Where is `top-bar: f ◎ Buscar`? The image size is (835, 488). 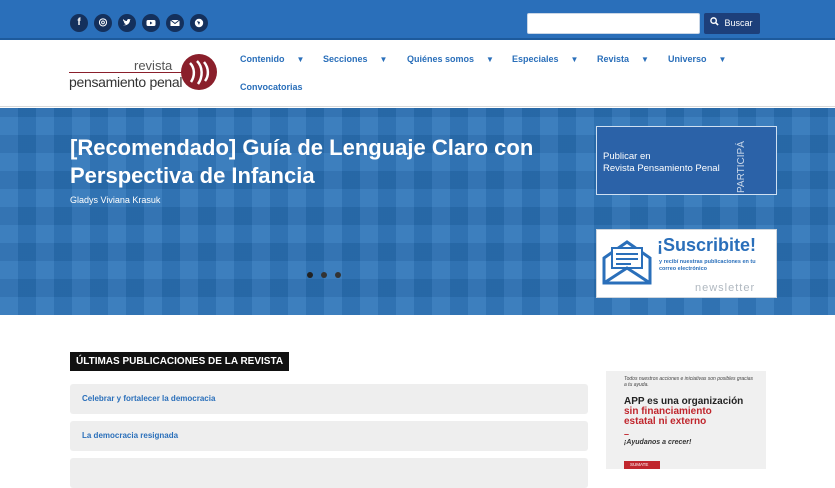
top-bar: f ◎ Buscar is located at coordinates (417, 20).